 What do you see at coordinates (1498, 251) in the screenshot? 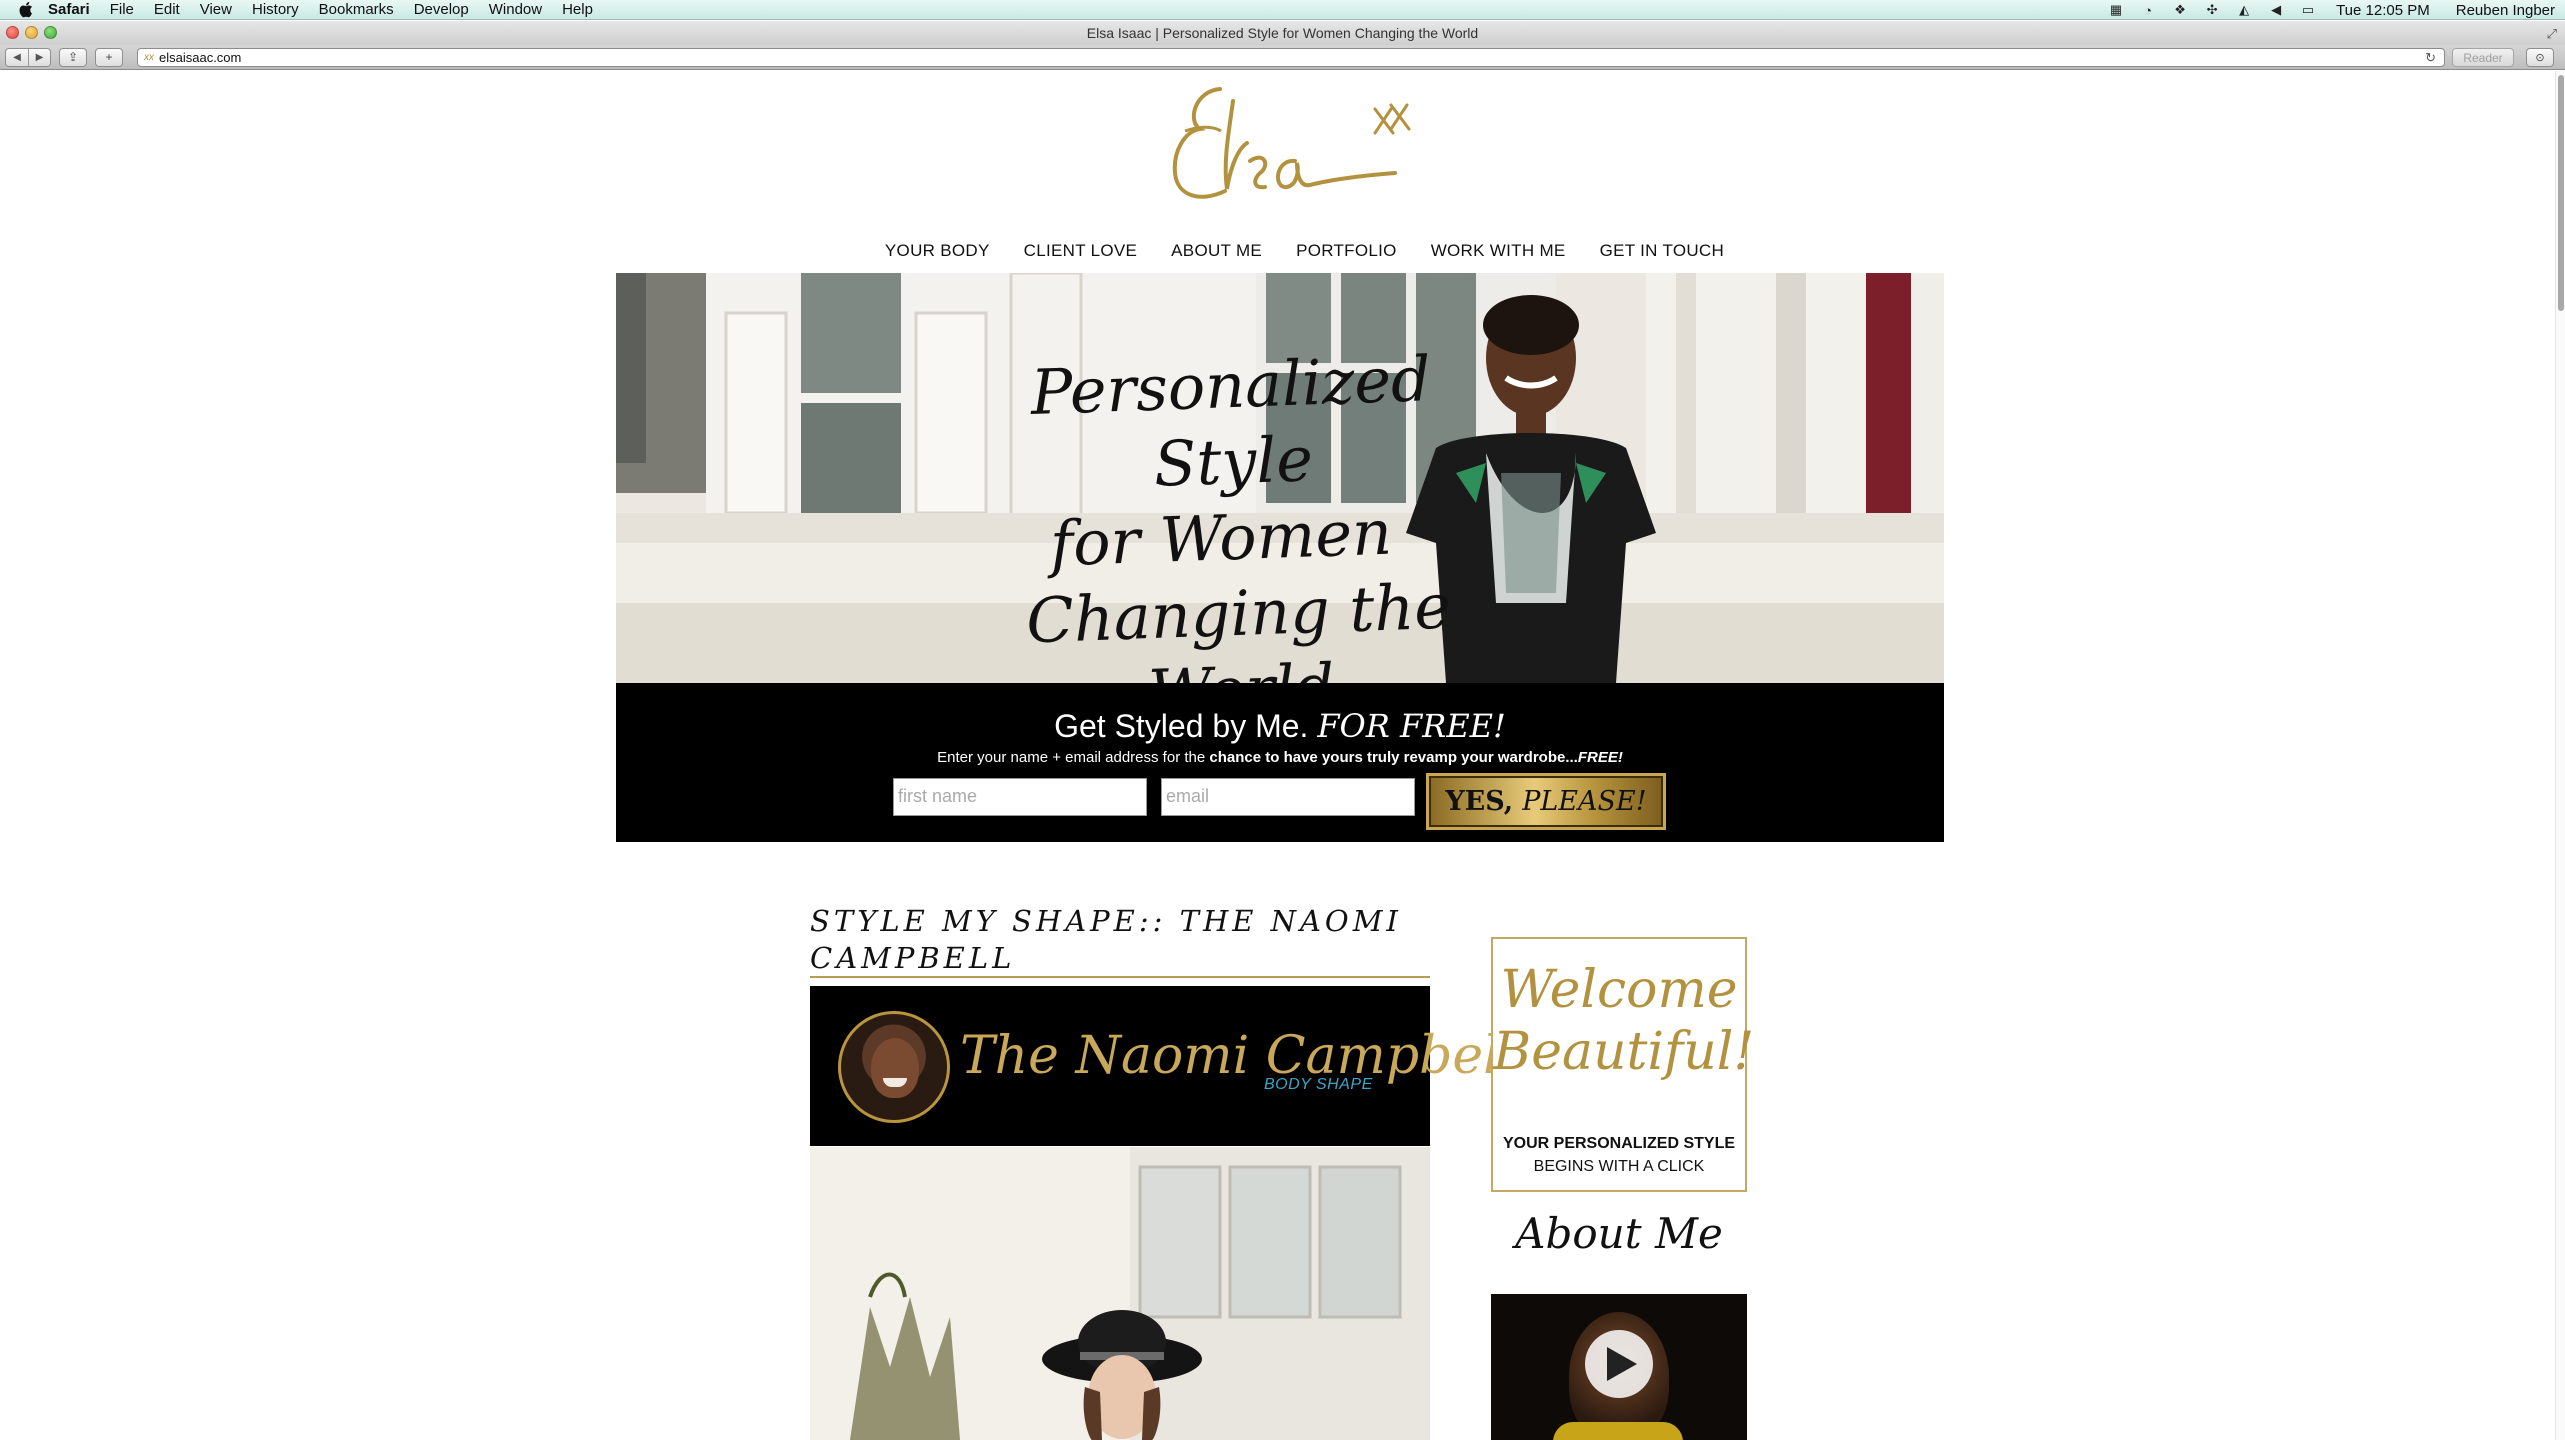
I see `nav-work-with-me: WORK WITH ME` at bounding box center [1498, 251].